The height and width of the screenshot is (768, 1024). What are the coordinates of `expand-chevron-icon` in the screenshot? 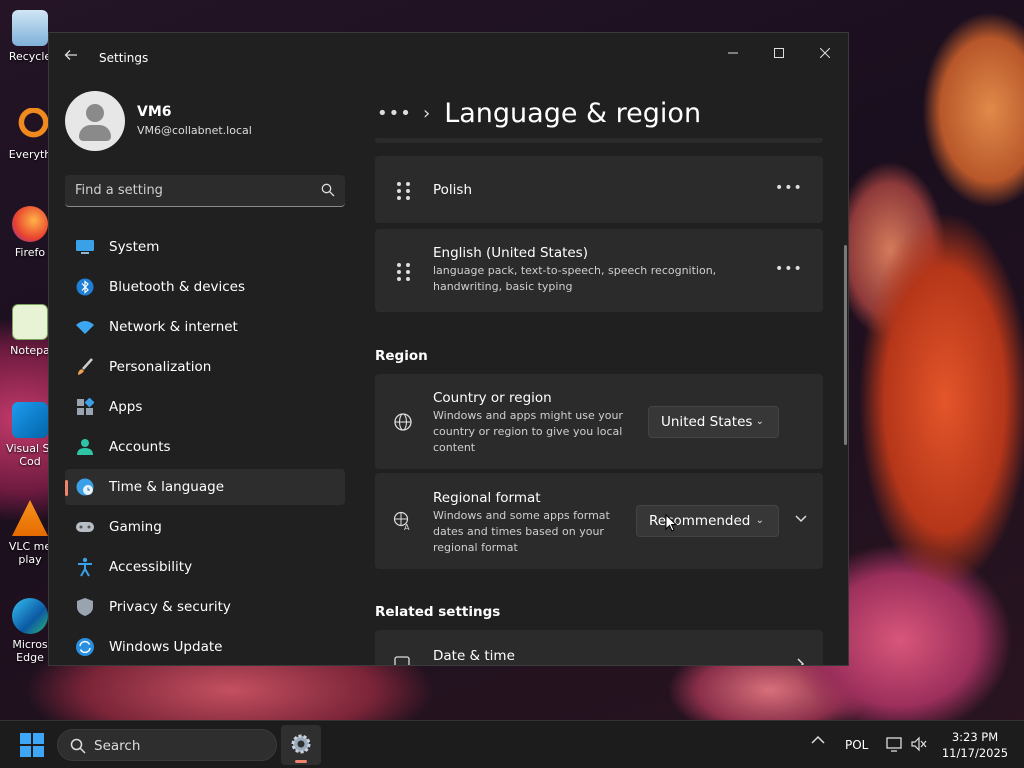 It's located at (801, 519).